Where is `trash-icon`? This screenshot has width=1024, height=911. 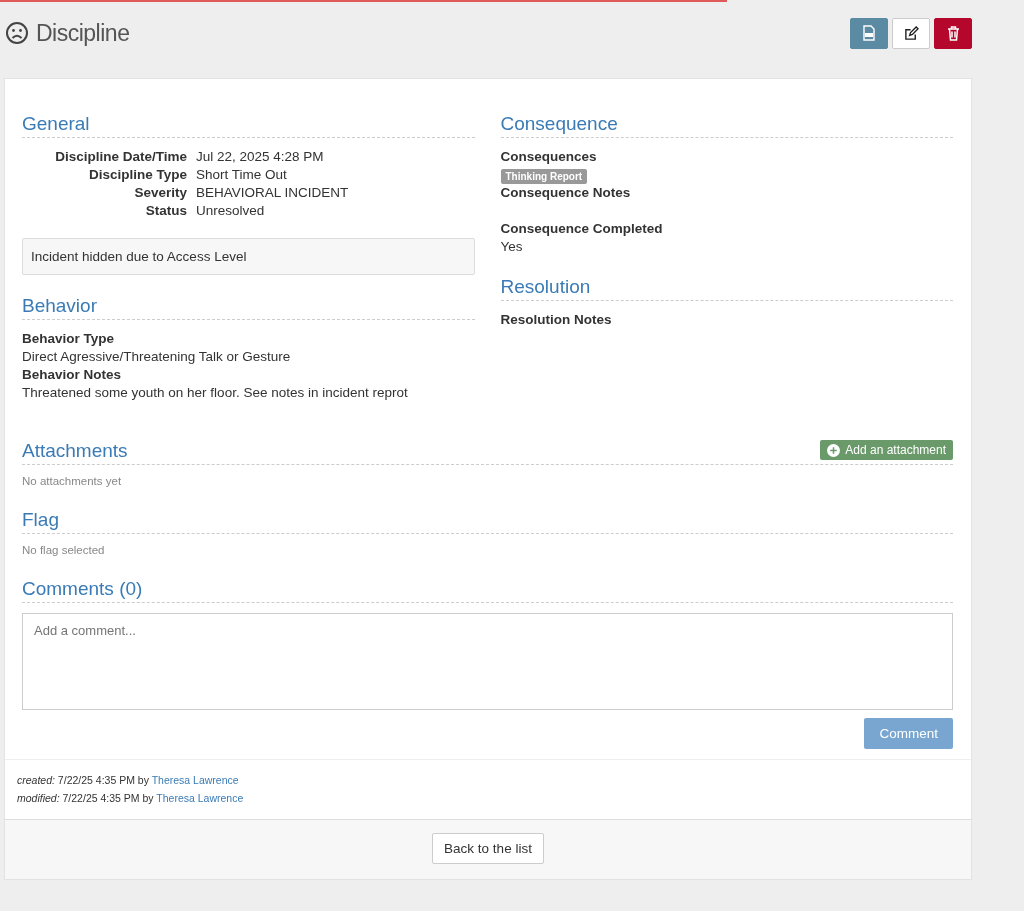 trash-icon is located at coordinates (953, 33).